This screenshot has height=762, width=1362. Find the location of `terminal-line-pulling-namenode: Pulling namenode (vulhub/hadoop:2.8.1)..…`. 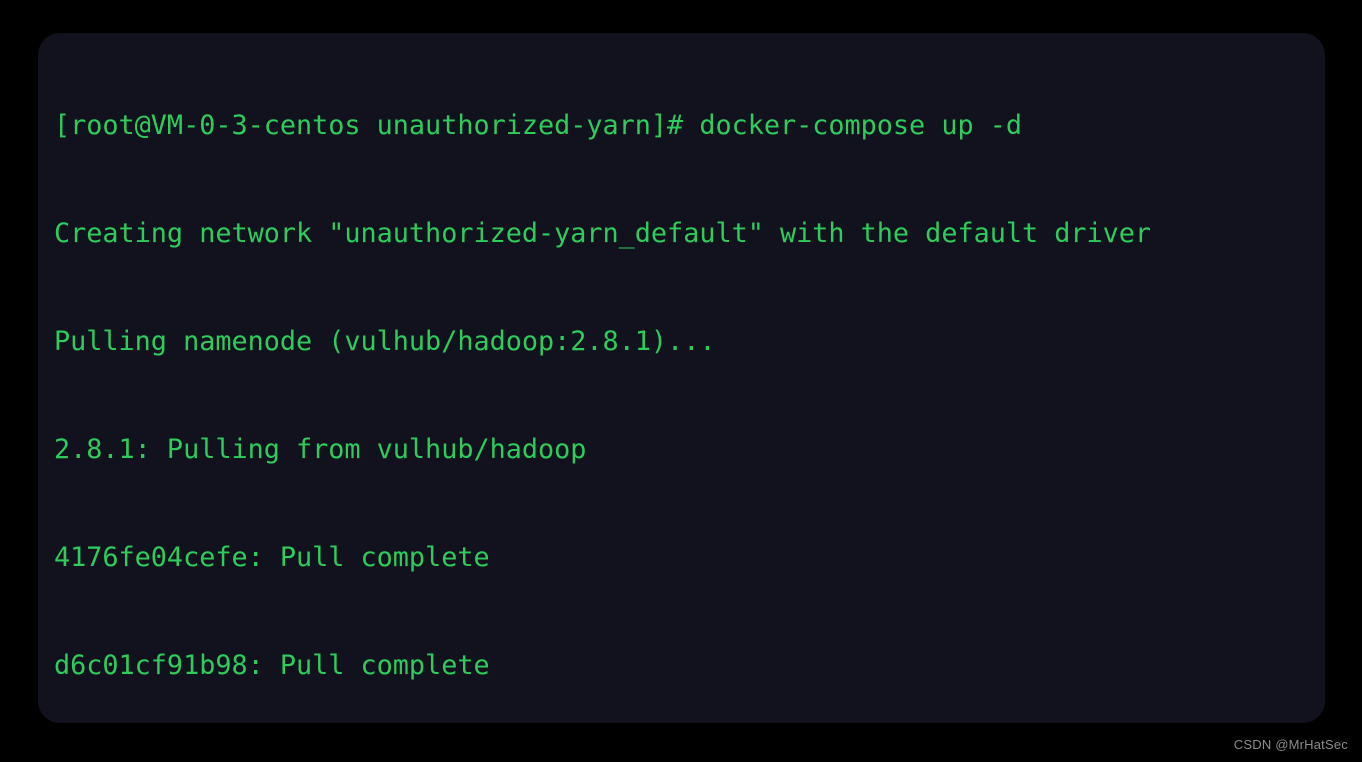

terminal-line-pulling-namenode: Pulling namenode (vulhub/hadoop:2.8.1)..… is located at coordinates (385, 341).